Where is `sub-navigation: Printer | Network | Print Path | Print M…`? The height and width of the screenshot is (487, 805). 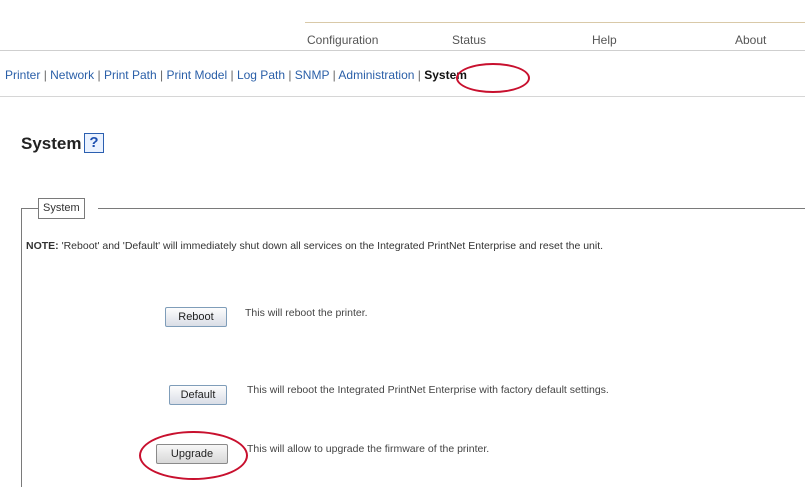 sub-navigation: Printer | Network | Print Path | Print M… is located at coordinates (236, 75).